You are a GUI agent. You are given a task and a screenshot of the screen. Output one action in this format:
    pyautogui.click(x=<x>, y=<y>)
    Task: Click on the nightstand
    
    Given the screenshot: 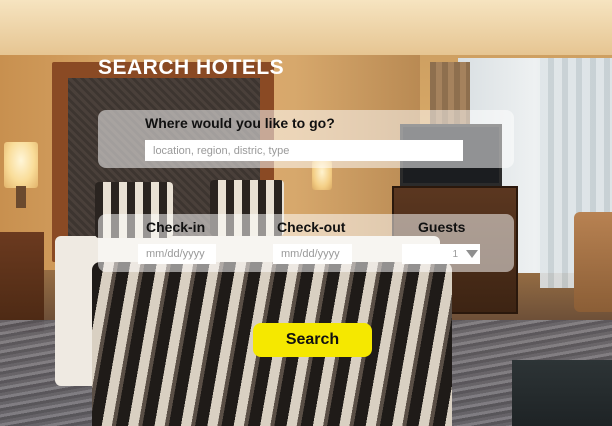 What is the action you would take?
    pyautogui.click(x=22, y=282)
    